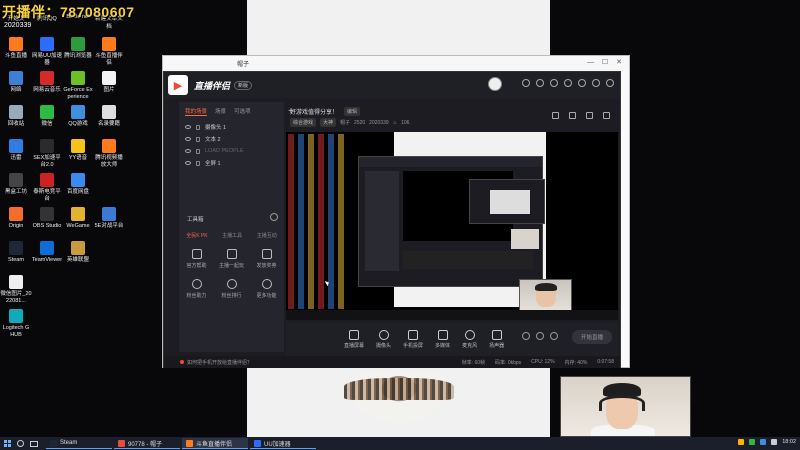 The image size is (800, 450). Describe the element at coordinates (47, 153) in the screenshot. I see `desktop-icon: SEX加速平台2.0` at that location.